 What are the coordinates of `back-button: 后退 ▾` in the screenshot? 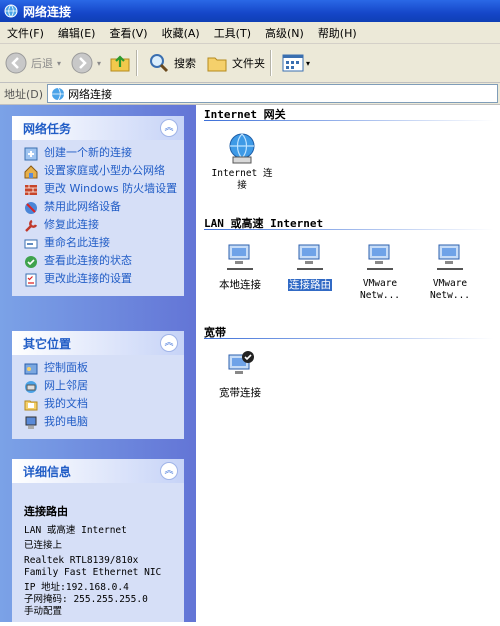 It's located at (33, 63).